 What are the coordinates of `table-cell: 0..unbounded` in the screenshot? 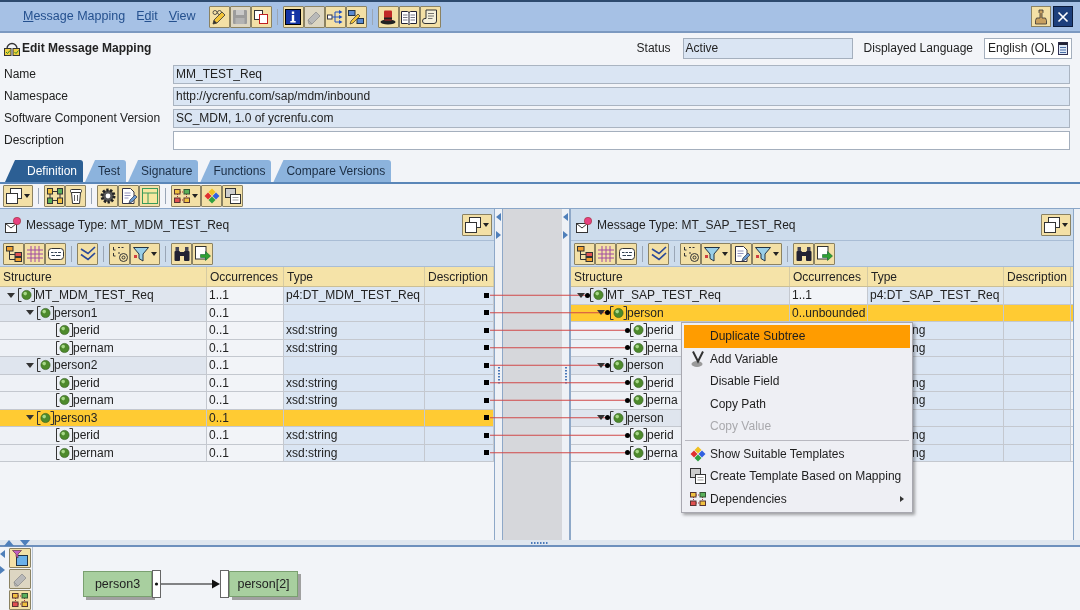 It's located at (829, 312).